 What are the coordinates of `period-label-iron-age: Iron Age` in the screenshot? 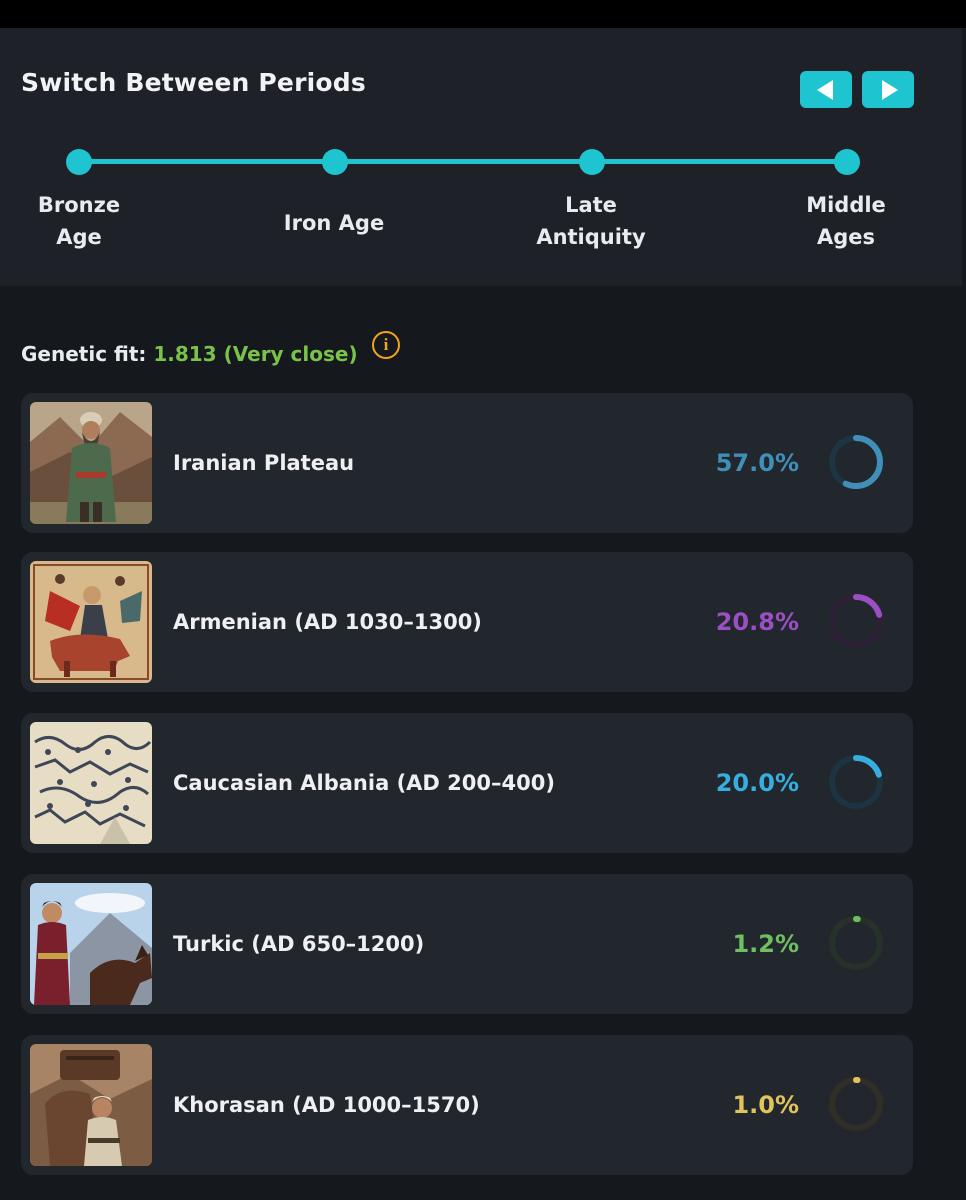 It's located at (334, 223).